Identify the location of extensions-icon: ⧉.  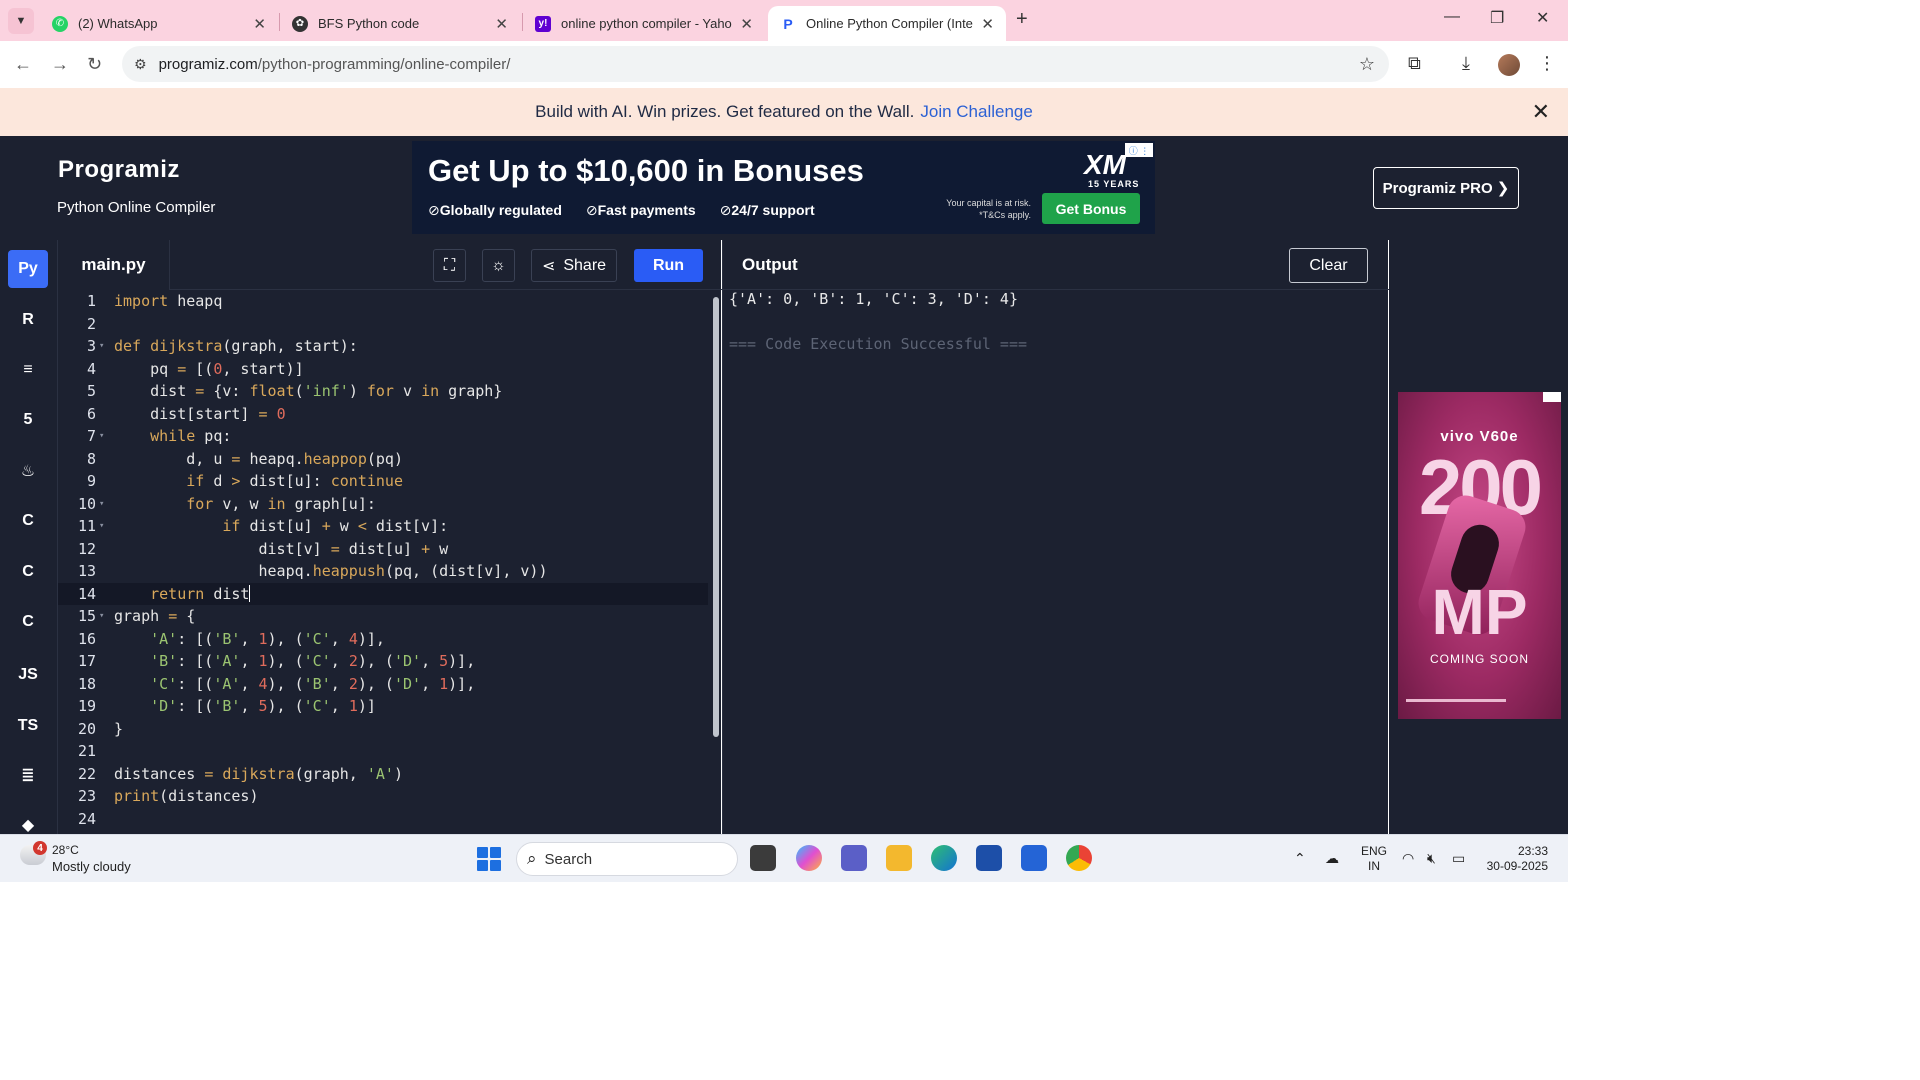
(1414, 63).